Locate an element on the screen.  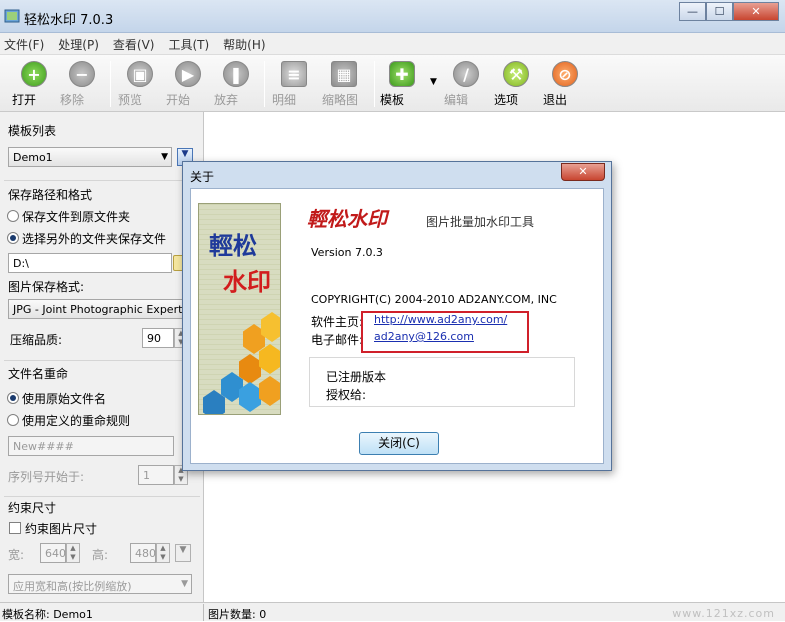
about-dialog-title: 关于 is located at coordinates (202, 177).